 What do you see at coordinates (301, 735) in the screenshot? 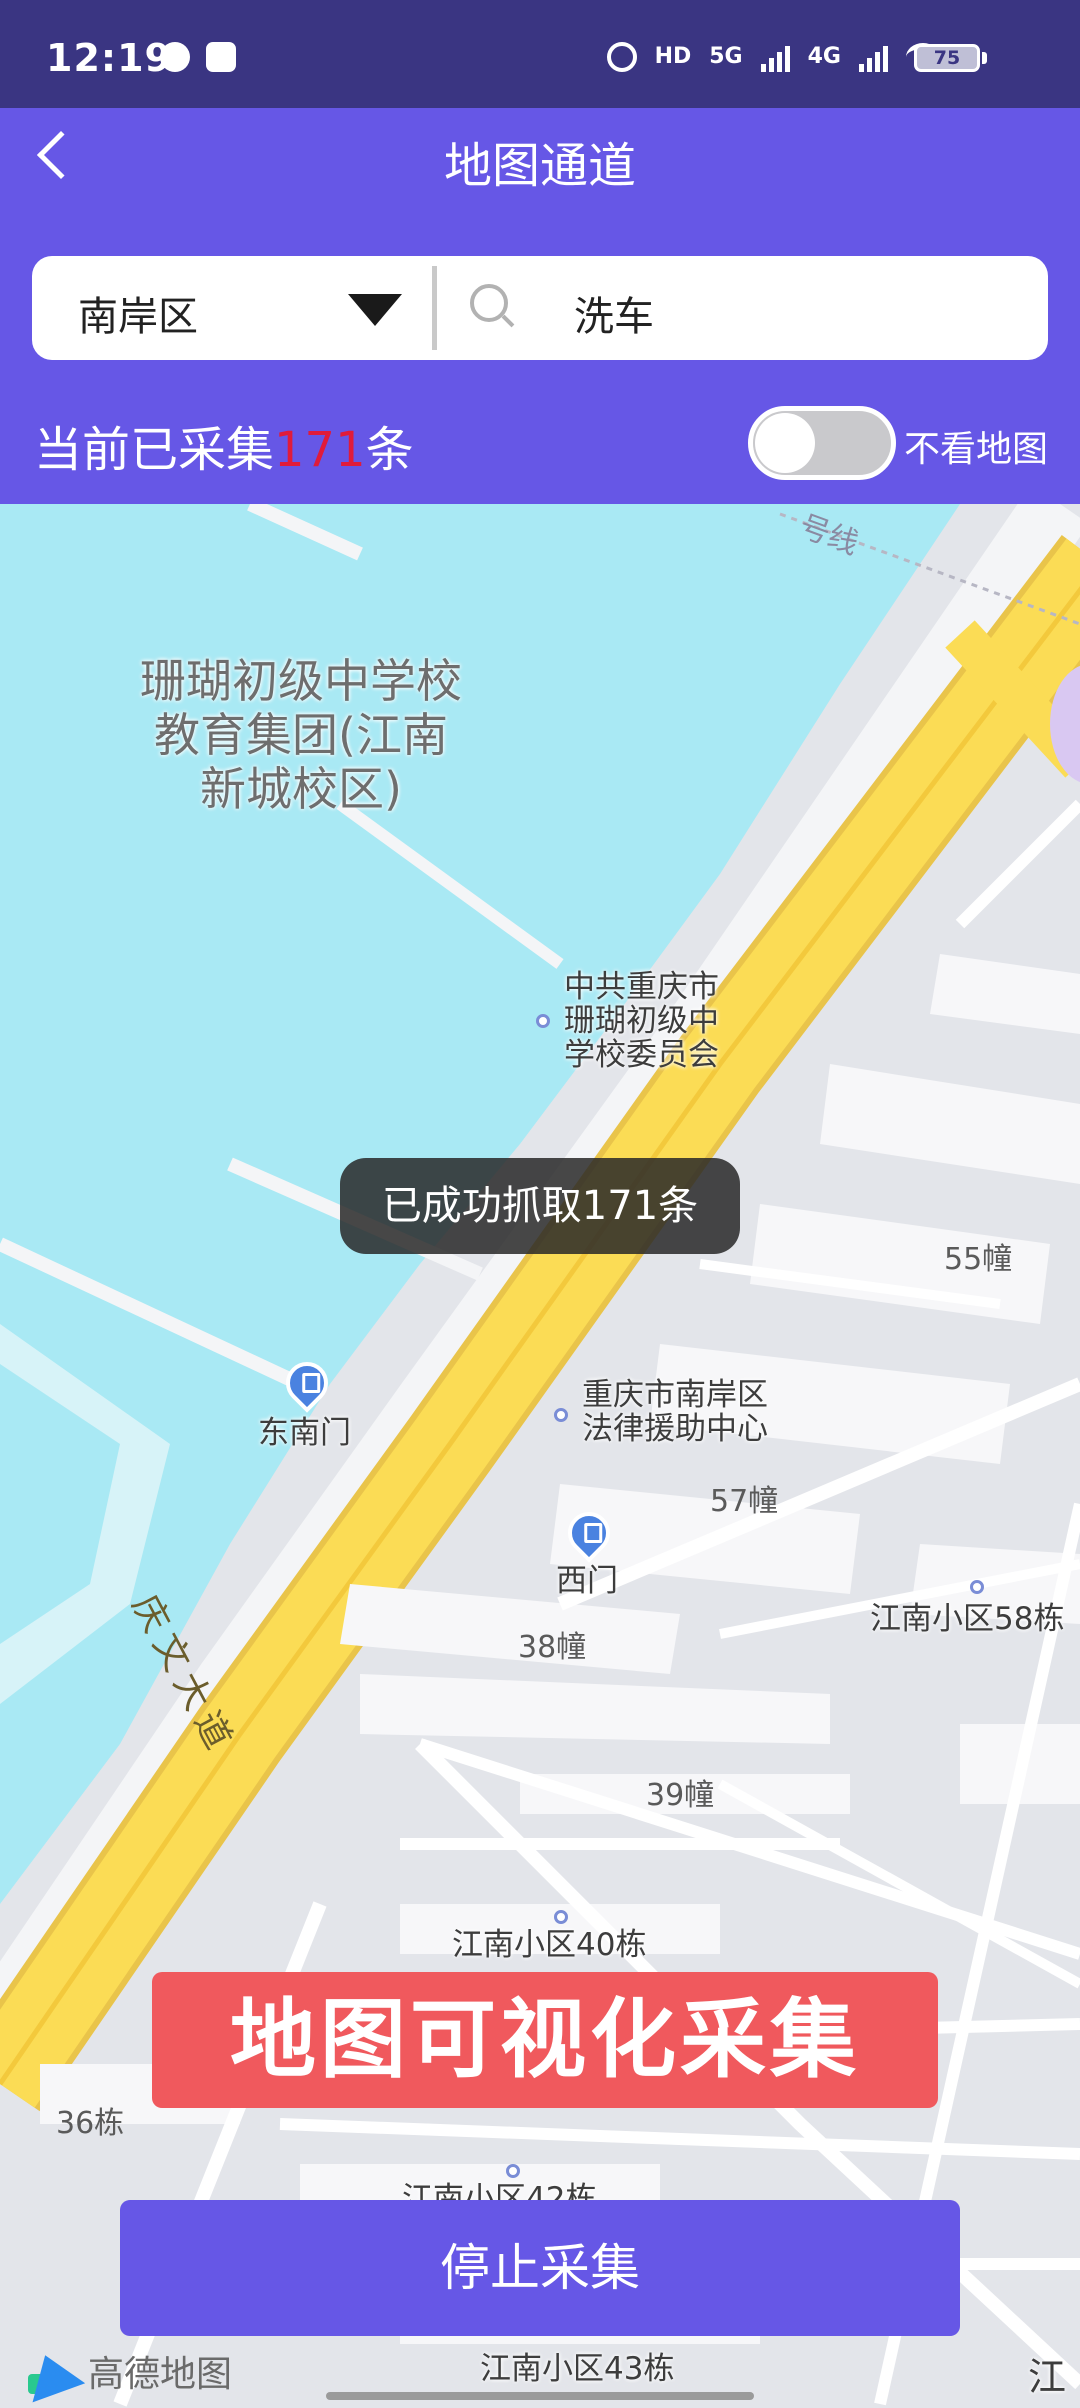
I see `poi-school-label: 珊瑚初级中学校 教育集团(江南 新城校区)` at bounding box center [301, 735].